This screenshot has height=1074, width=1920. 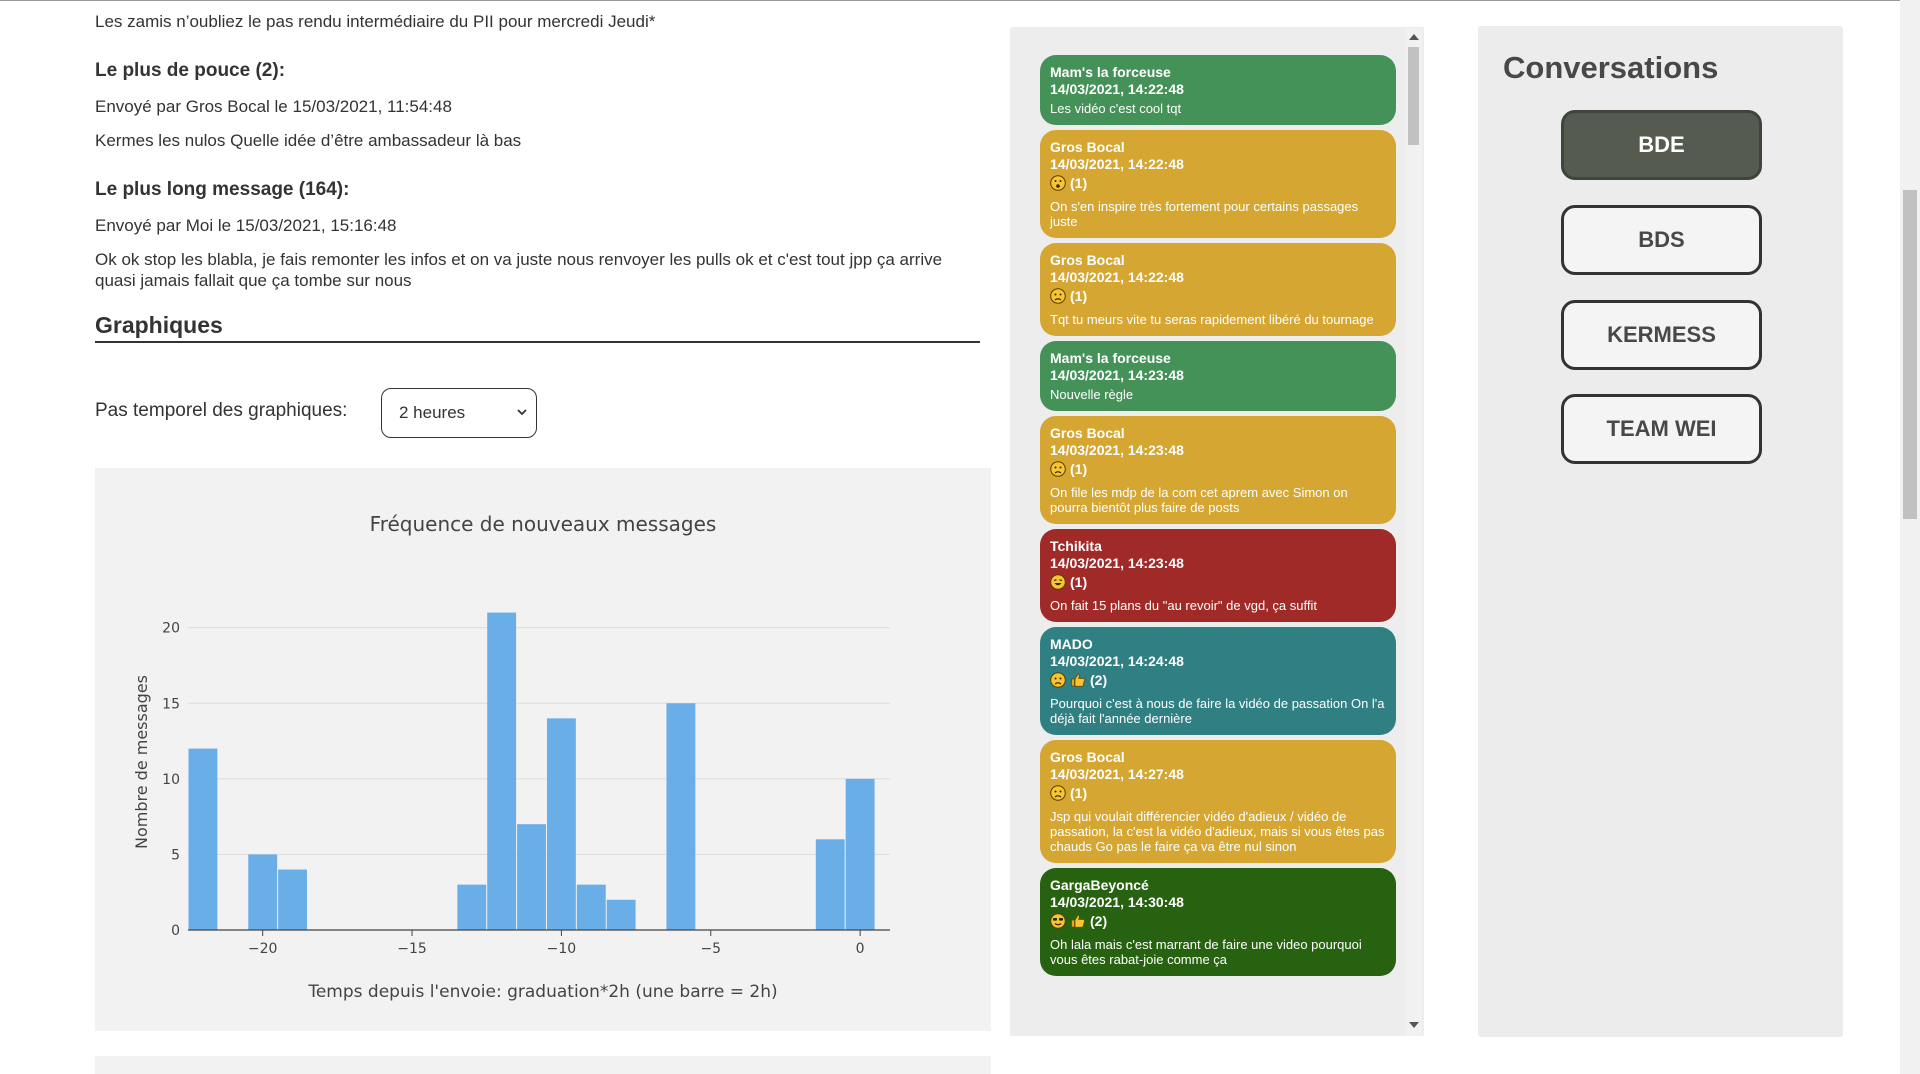 What do you see at coordinates (531, 771) in the screenshot?
I see `chart-bars` at bounding box center [531, 771].